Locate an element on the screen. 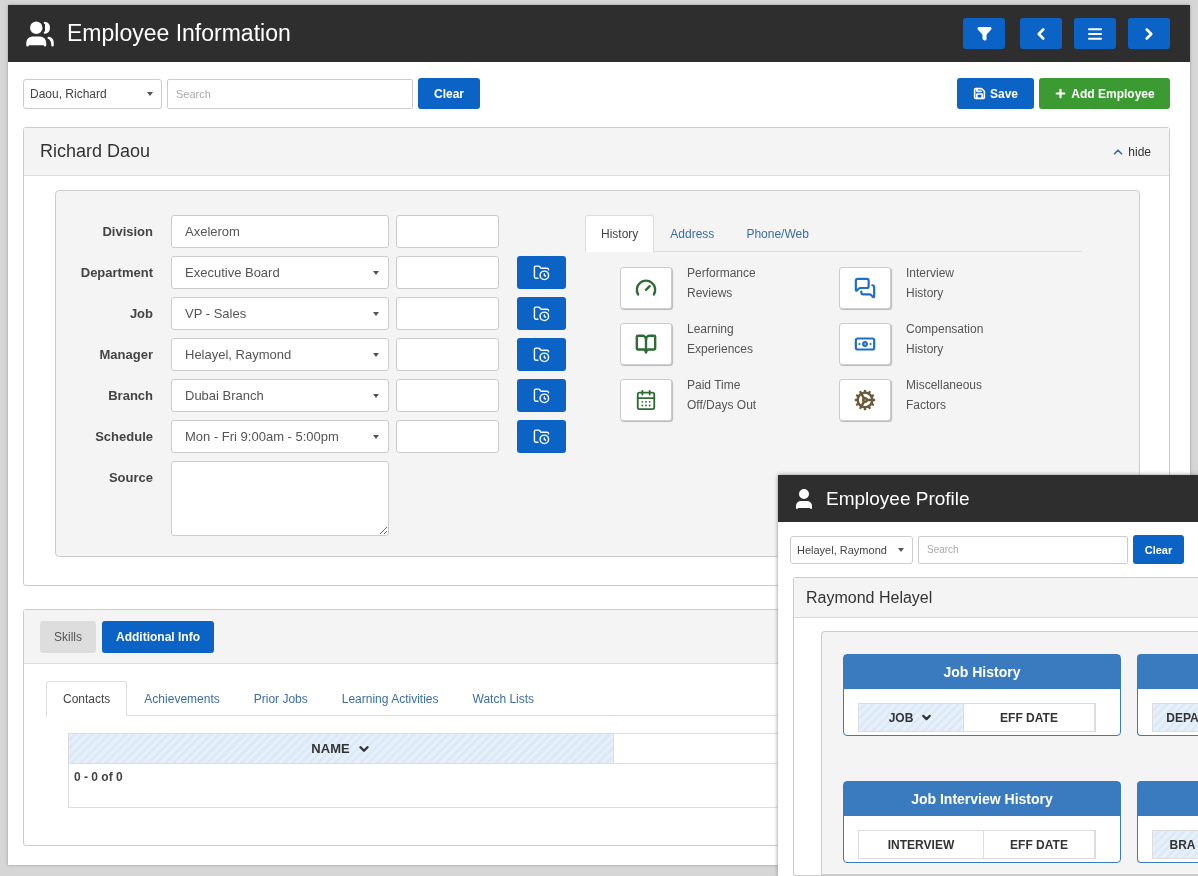 Image resolution: width=1198 pixels, height=876 pixels. history-link: Interview History is located at coordinates (950, 283).